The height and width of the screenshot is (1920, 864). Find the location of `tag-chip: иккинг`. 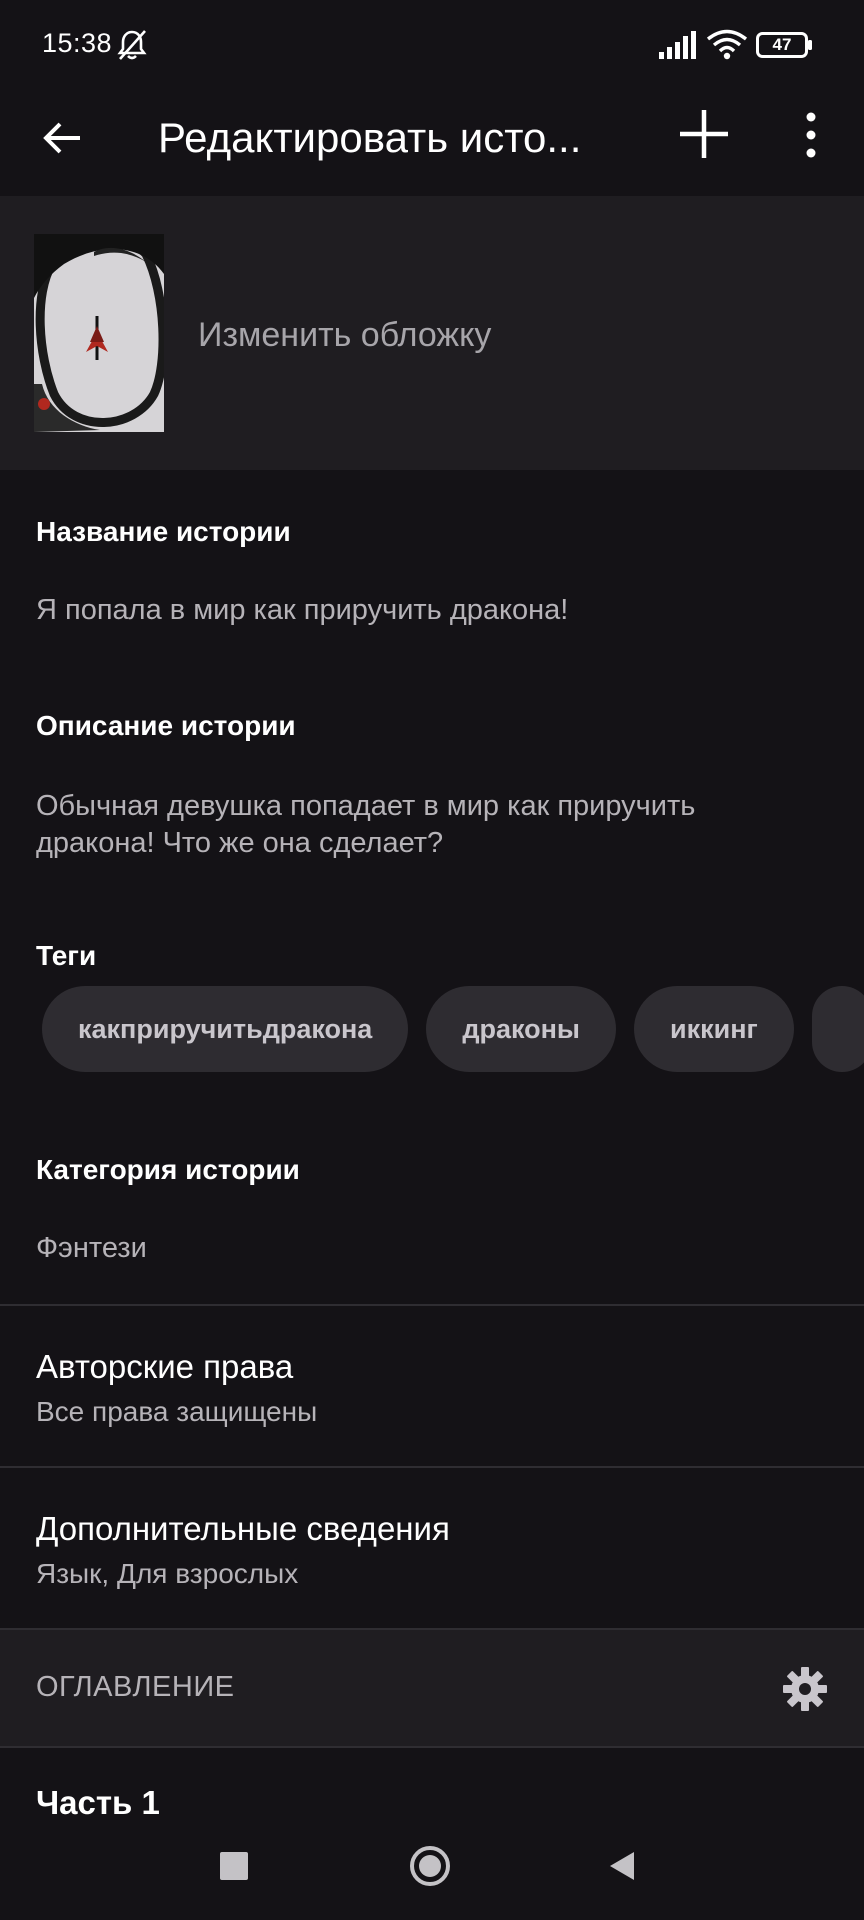

tag-chip: иккинг is located at coordinates (713, 1029).